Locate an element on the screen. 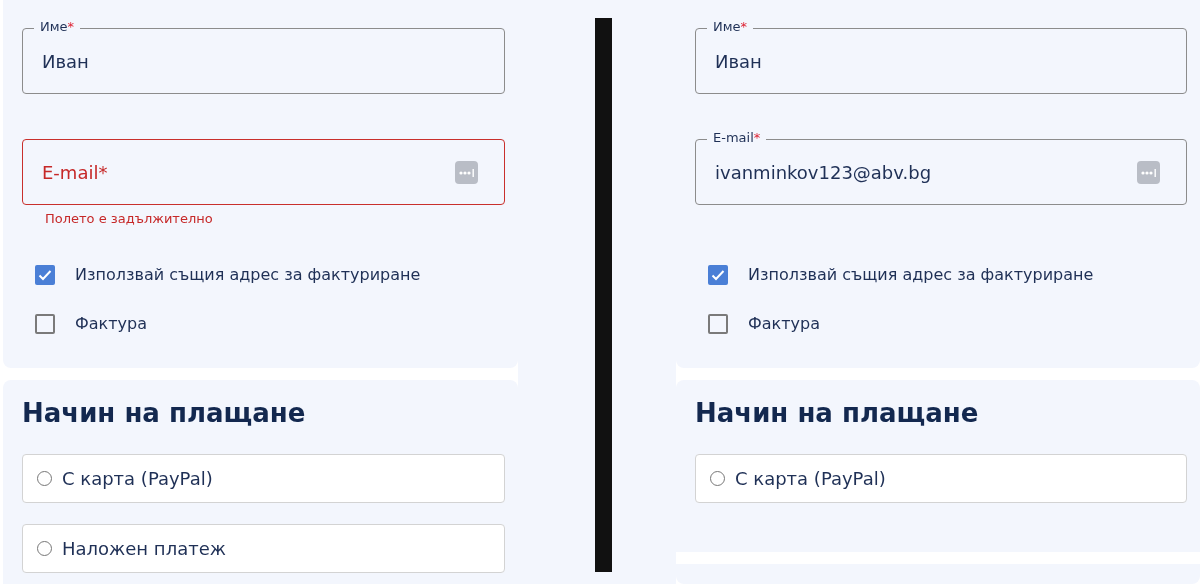 The width and height of the screenshot is (1200, 584). option-label: Наложен платеж is located at coordinates (144, 548).